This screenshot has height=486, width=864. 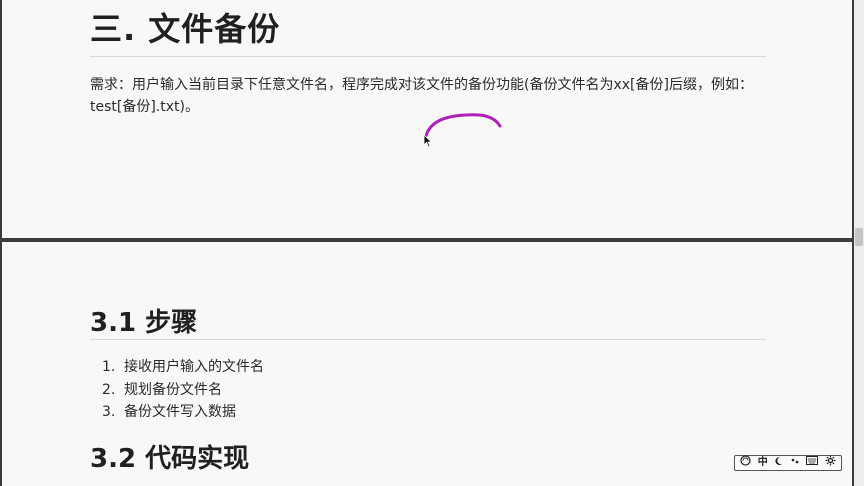 I want to click on list-item-text: 备份文件写入数据, so click(x=180, y=412).